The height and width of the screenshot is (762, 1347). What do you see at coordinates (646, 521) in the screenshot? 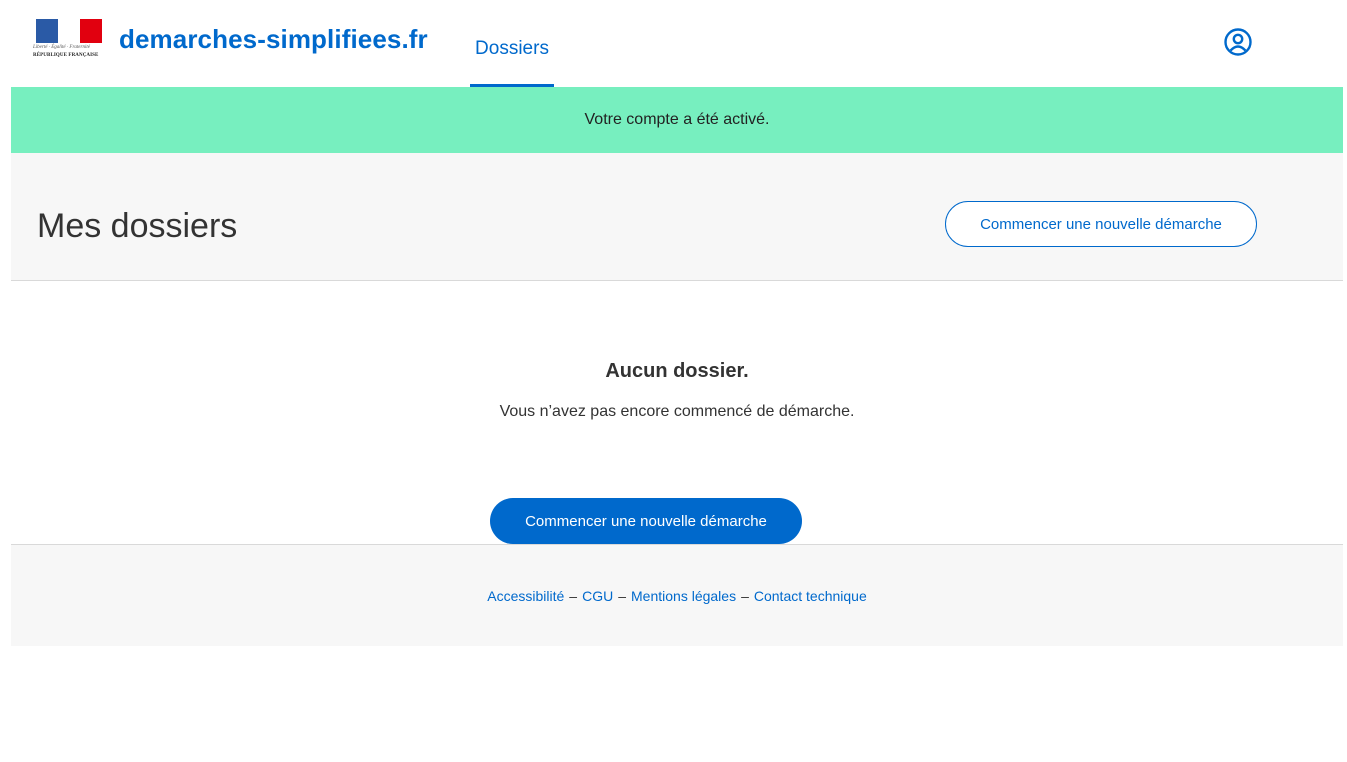
I see `new-procedure-button: Commencer une nouvelle démarche` at bounding box center [646, 521].